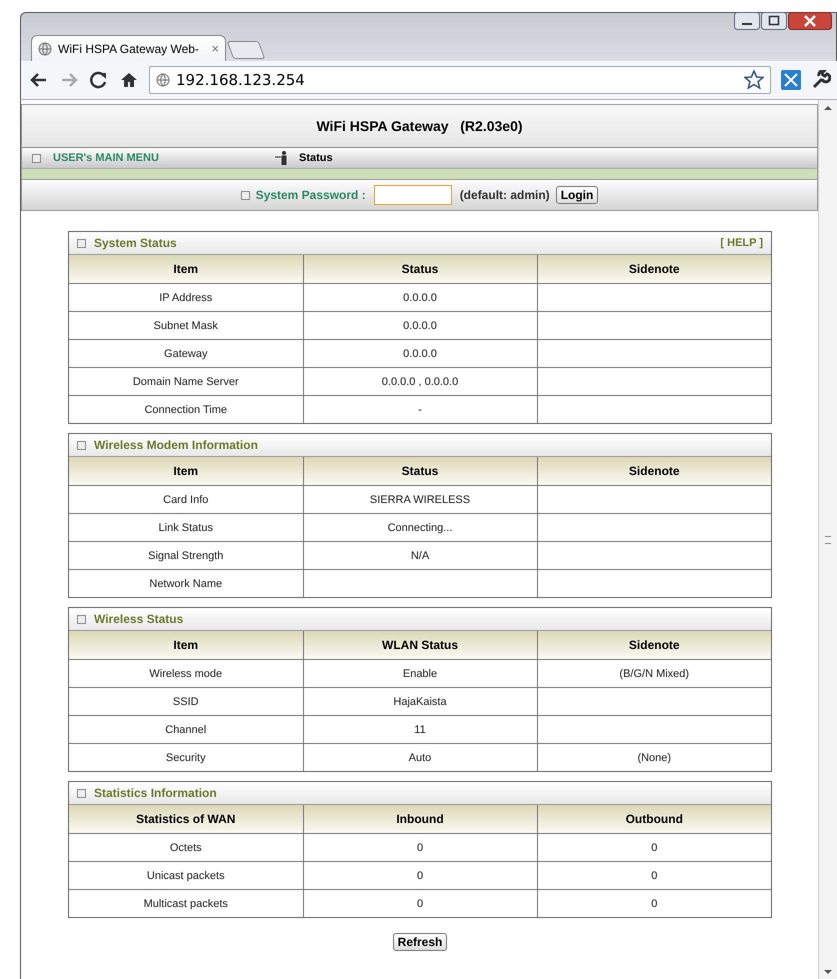 The image size is (837, 979). Describe the element at coordinates (186, 556) in the screenshot. I see `table-cell: Signal Strength` at that location.